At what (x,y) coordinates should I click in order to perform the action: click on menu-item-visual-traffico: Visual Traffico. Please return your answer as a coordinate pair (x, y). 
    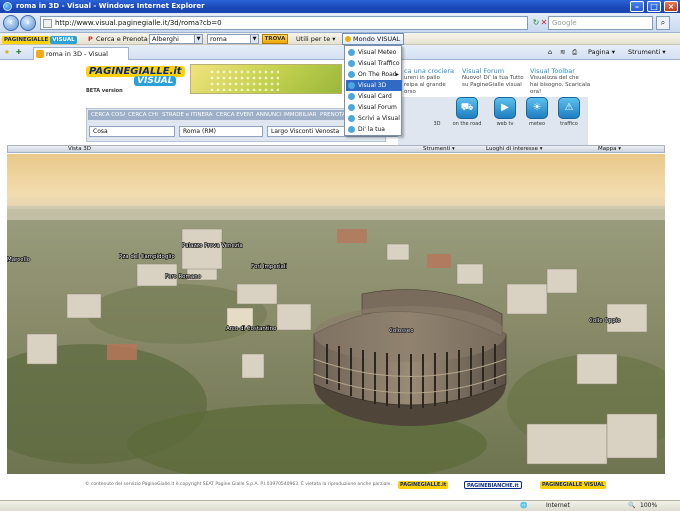
    Looking at the image, I should click on (374, 63).